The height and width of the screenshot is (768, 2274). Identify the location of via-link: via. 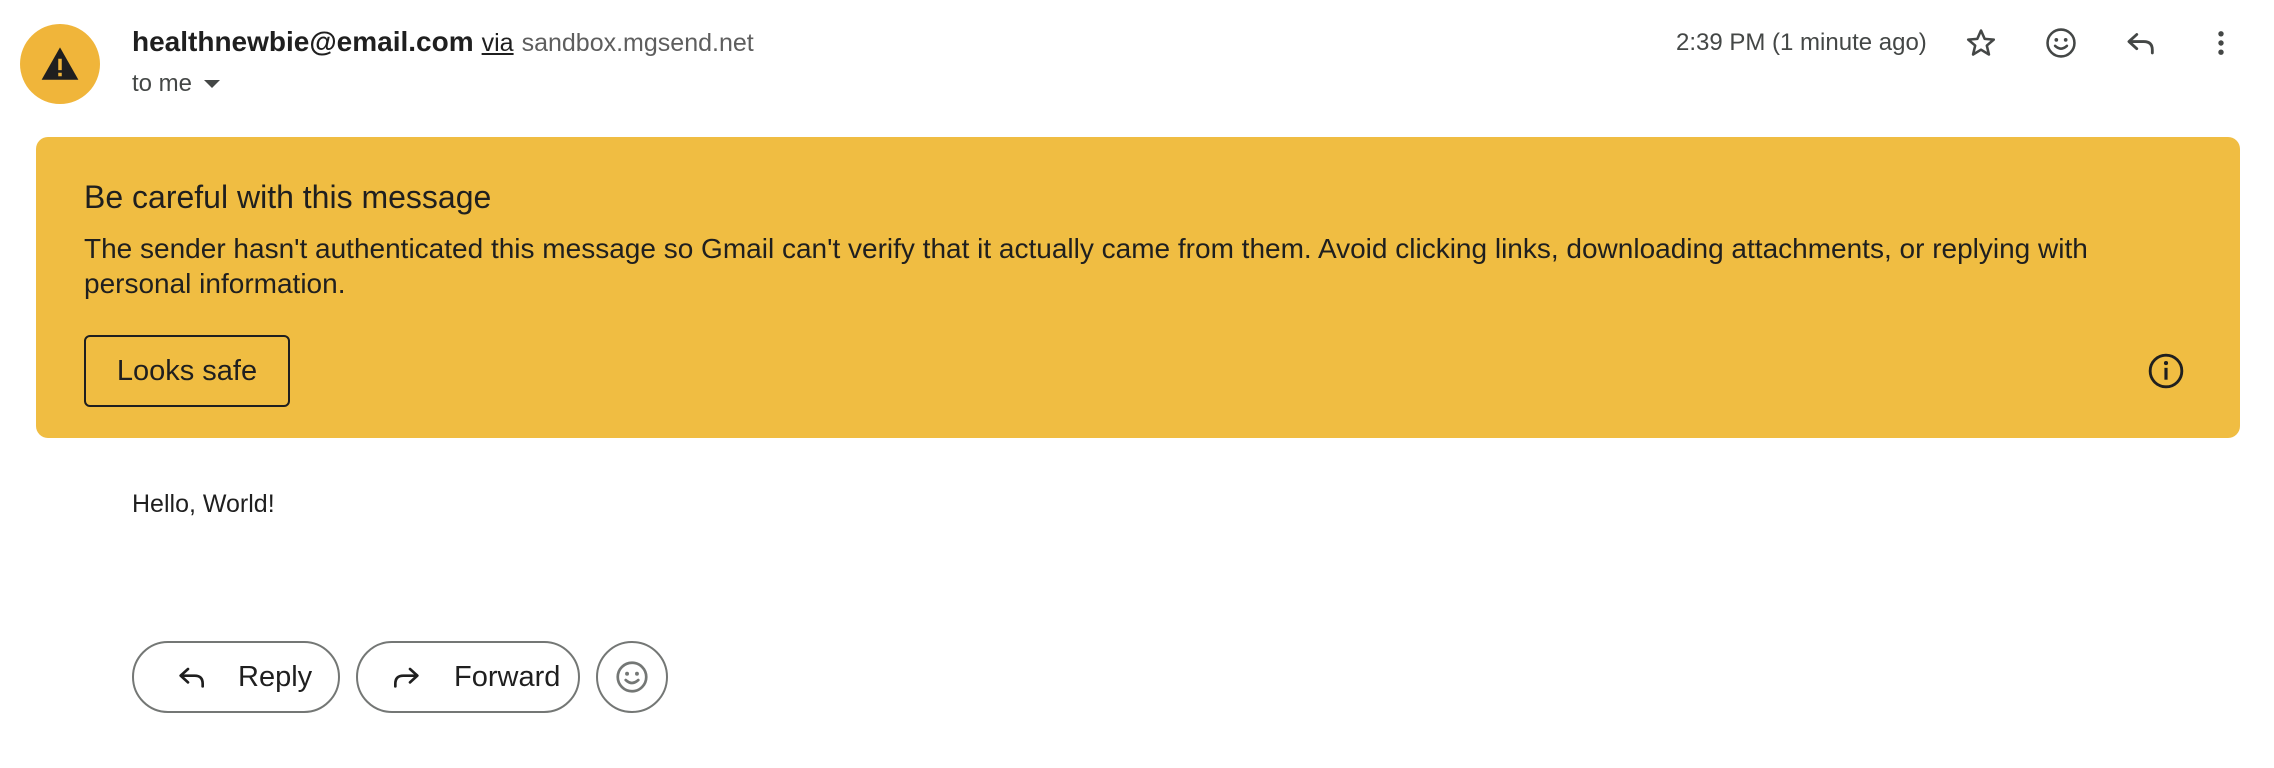
(498, 43).